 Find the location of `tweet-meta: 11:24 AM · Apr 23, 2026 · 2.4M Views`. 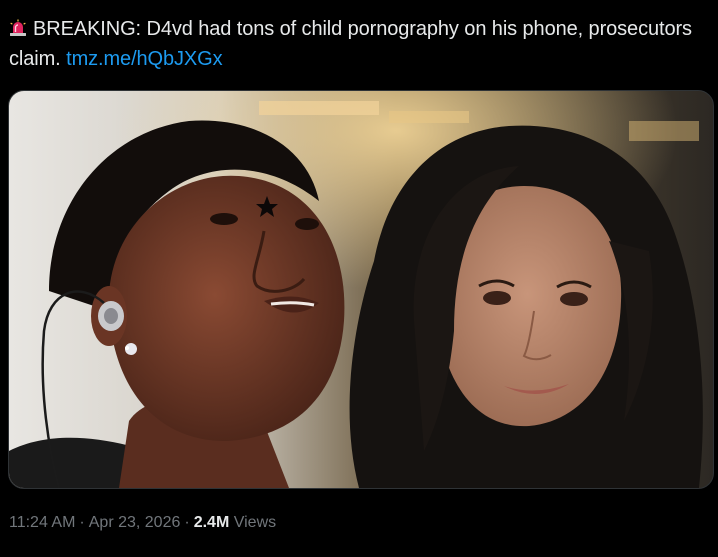

tweet-meta: 11:24 AM · Apr 23, 2026 · 2.4M Views is located at coordinates (142, 523).